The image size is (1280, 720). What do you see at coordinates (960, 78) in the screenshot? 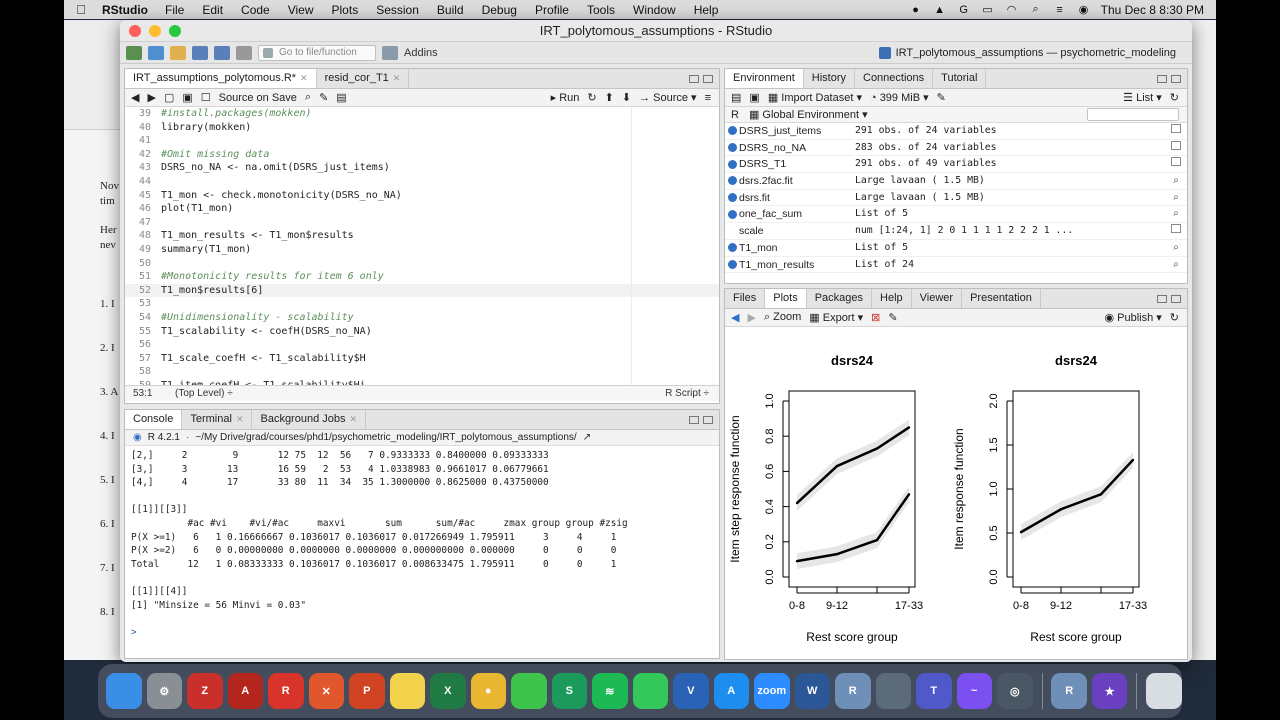
I see `tab-tutorial: Tutorial` at bounding box center [960, 78].